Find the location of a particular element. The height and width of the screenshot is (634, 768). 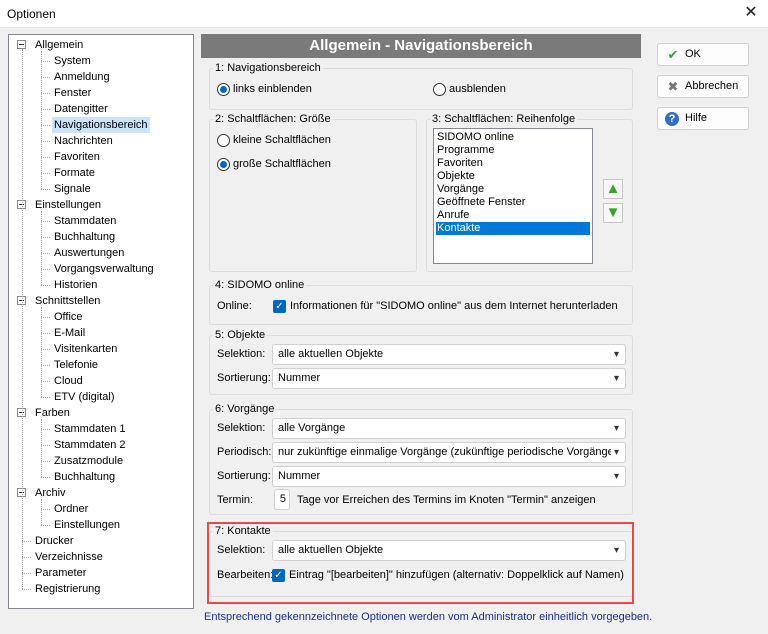

close-icon: ✕ is located at coordinates (751, 14).